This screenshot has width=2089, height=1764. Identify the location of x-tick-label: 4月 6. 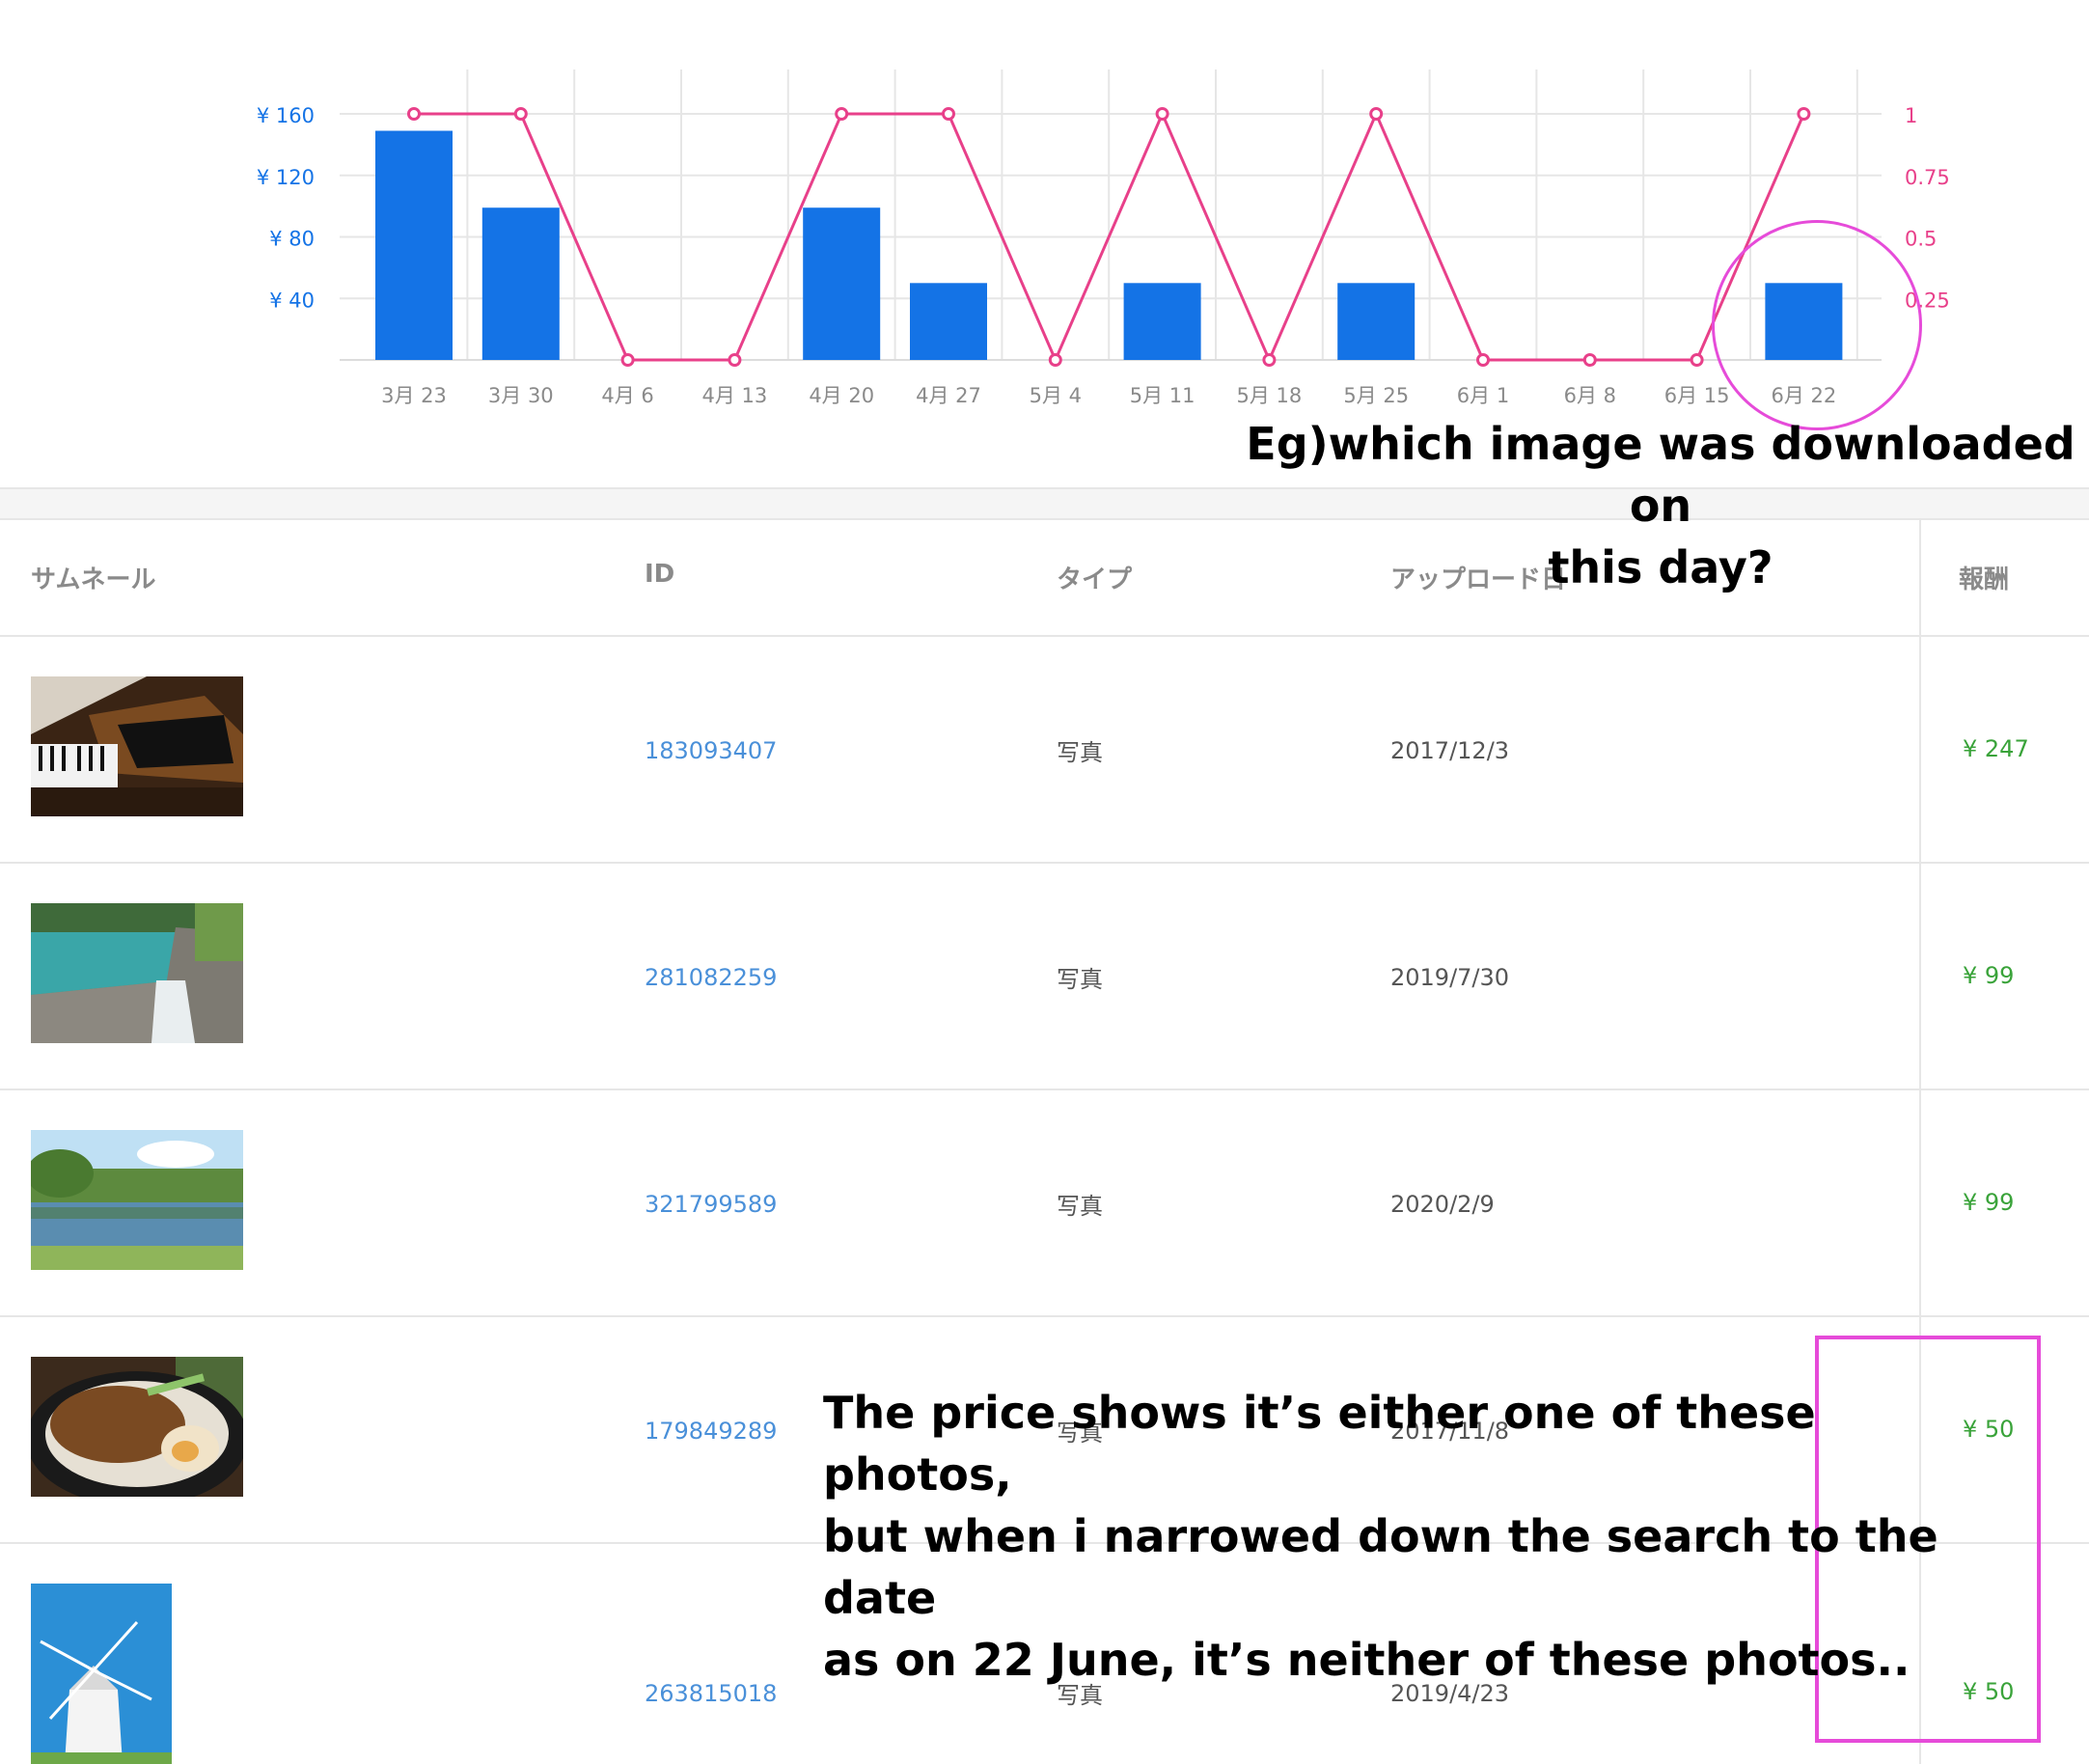
(627, 395).